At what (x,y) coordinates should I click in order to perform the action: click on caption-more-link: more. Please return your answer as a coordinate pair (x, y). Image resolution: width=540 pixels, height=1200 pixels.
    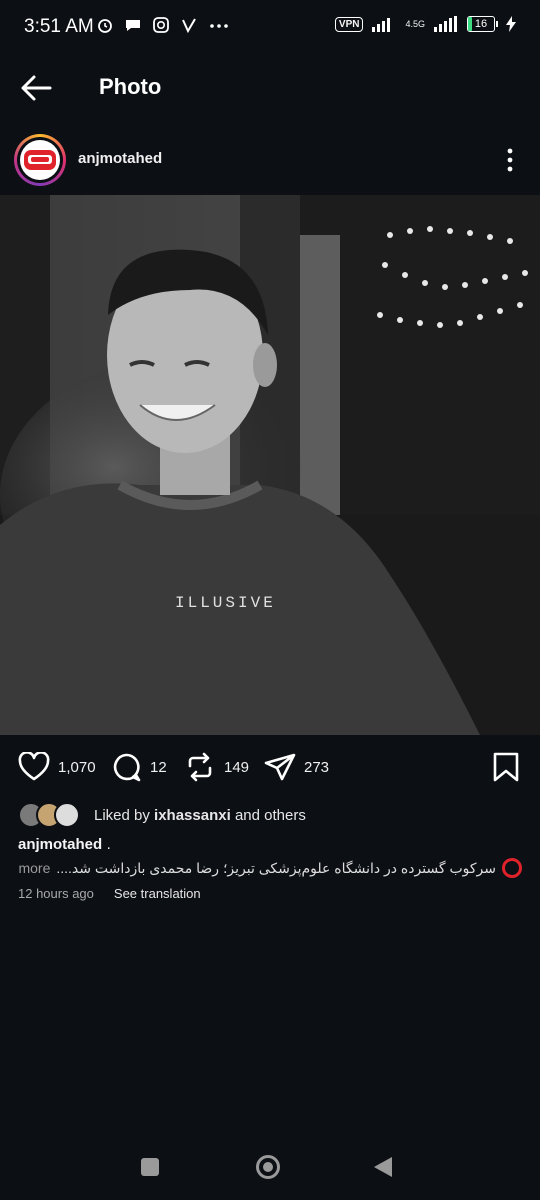
    Looking at the image, I should click on (34, 868).